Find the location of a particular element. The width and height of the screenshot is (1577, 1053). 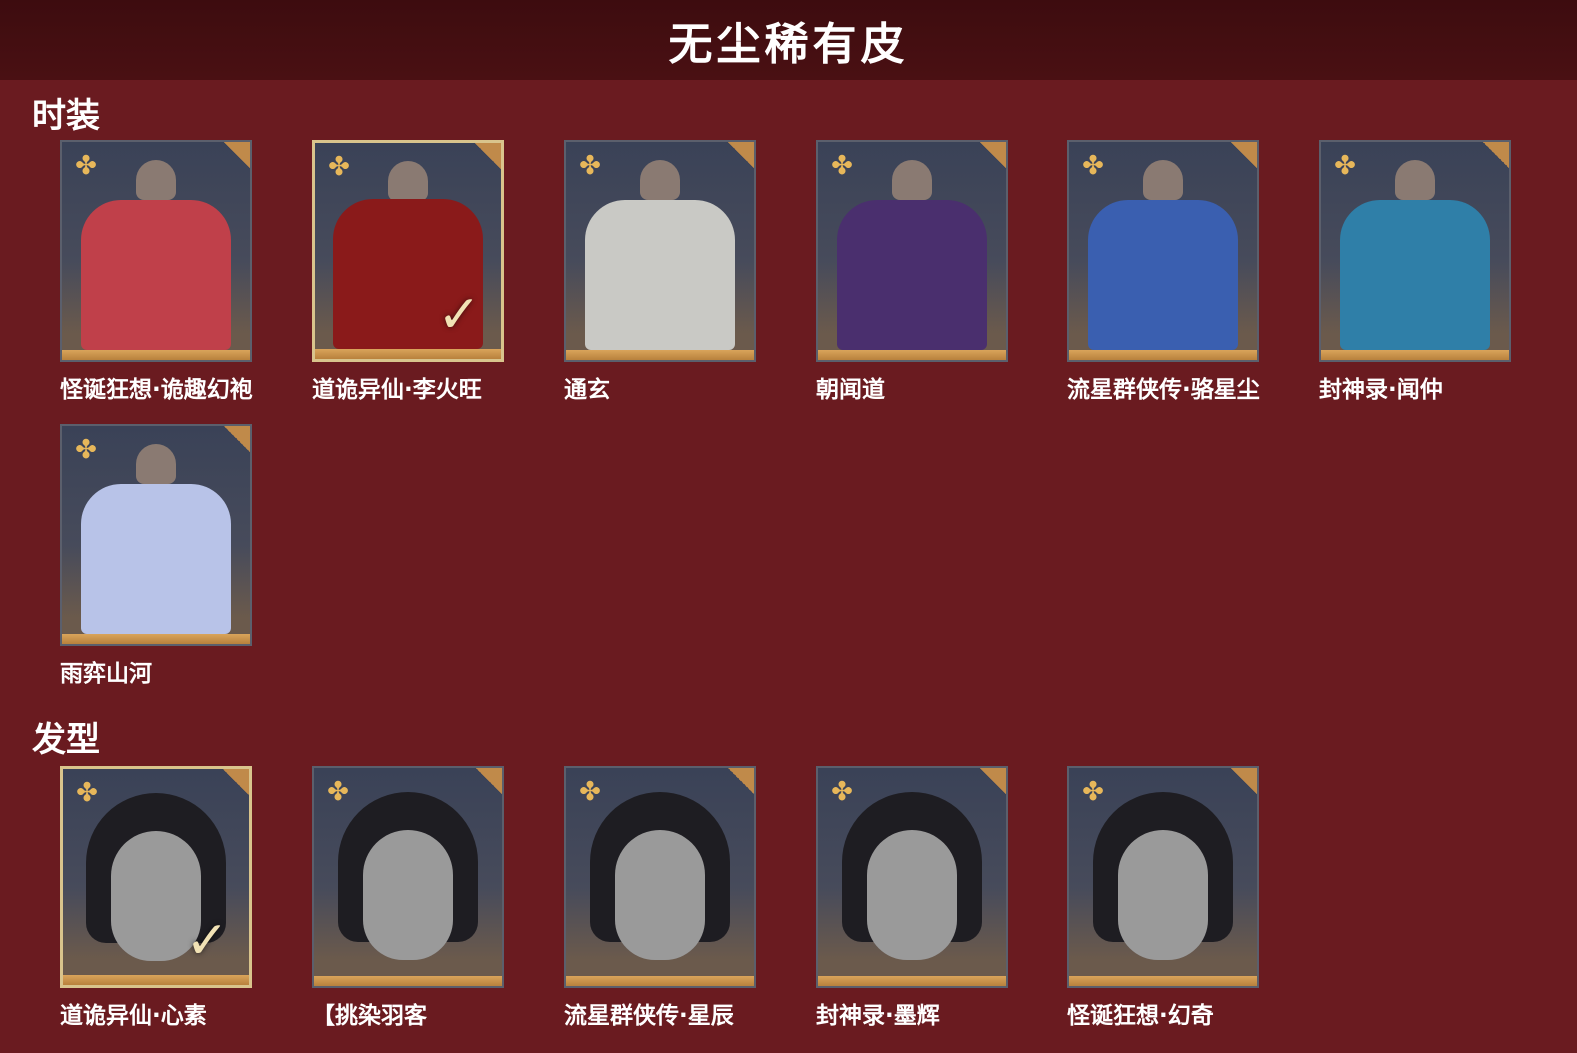

hairstyle-card: ✤ ✓ 道诡异仙·心素 is located at coordinates (156, 898).